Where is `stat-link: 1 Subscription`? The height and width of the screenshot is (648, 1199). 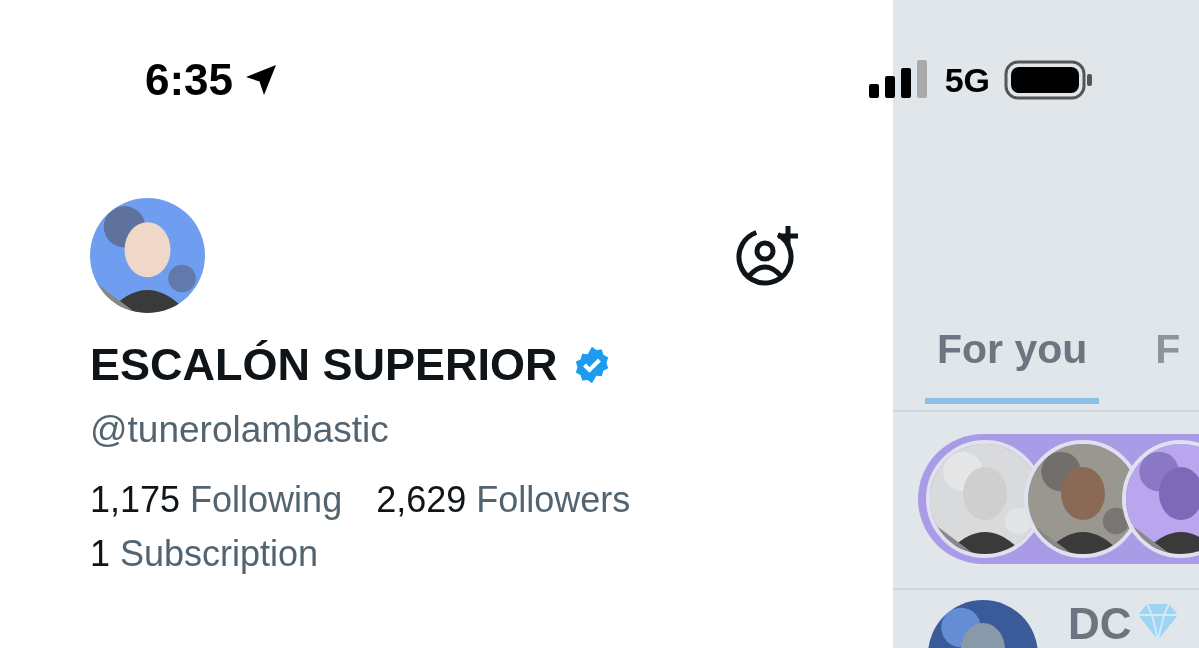
stat-link: 1 Subscription is located at coordinates (204, 554).